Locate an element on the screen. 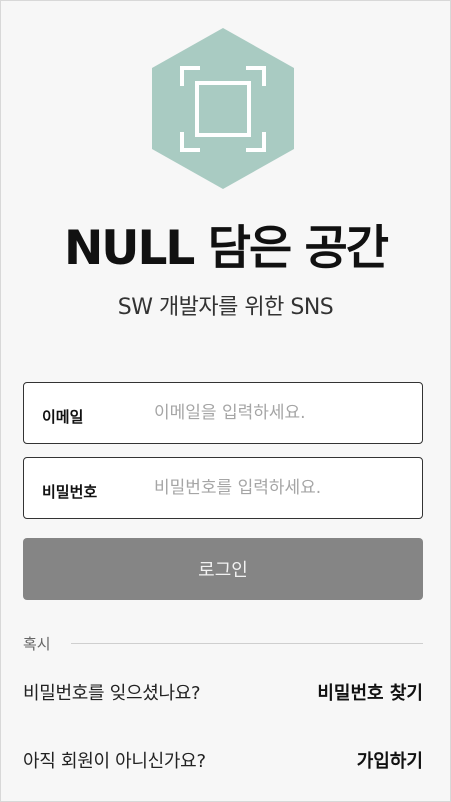 This screenshot has width=451, height=802. find-password-row: 비밀번호를 잊으셨나요? 비밀번호 찾기 is located at coordinates (223, 692).